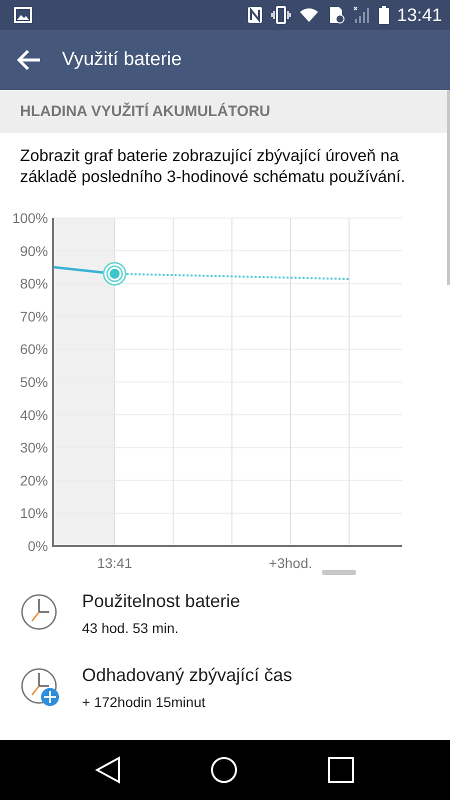 This screenshot has width=450, height=800. Describe the element at coordinates (34, 284) in the screenshot. I see `y-tick-label: 80%` at that location.